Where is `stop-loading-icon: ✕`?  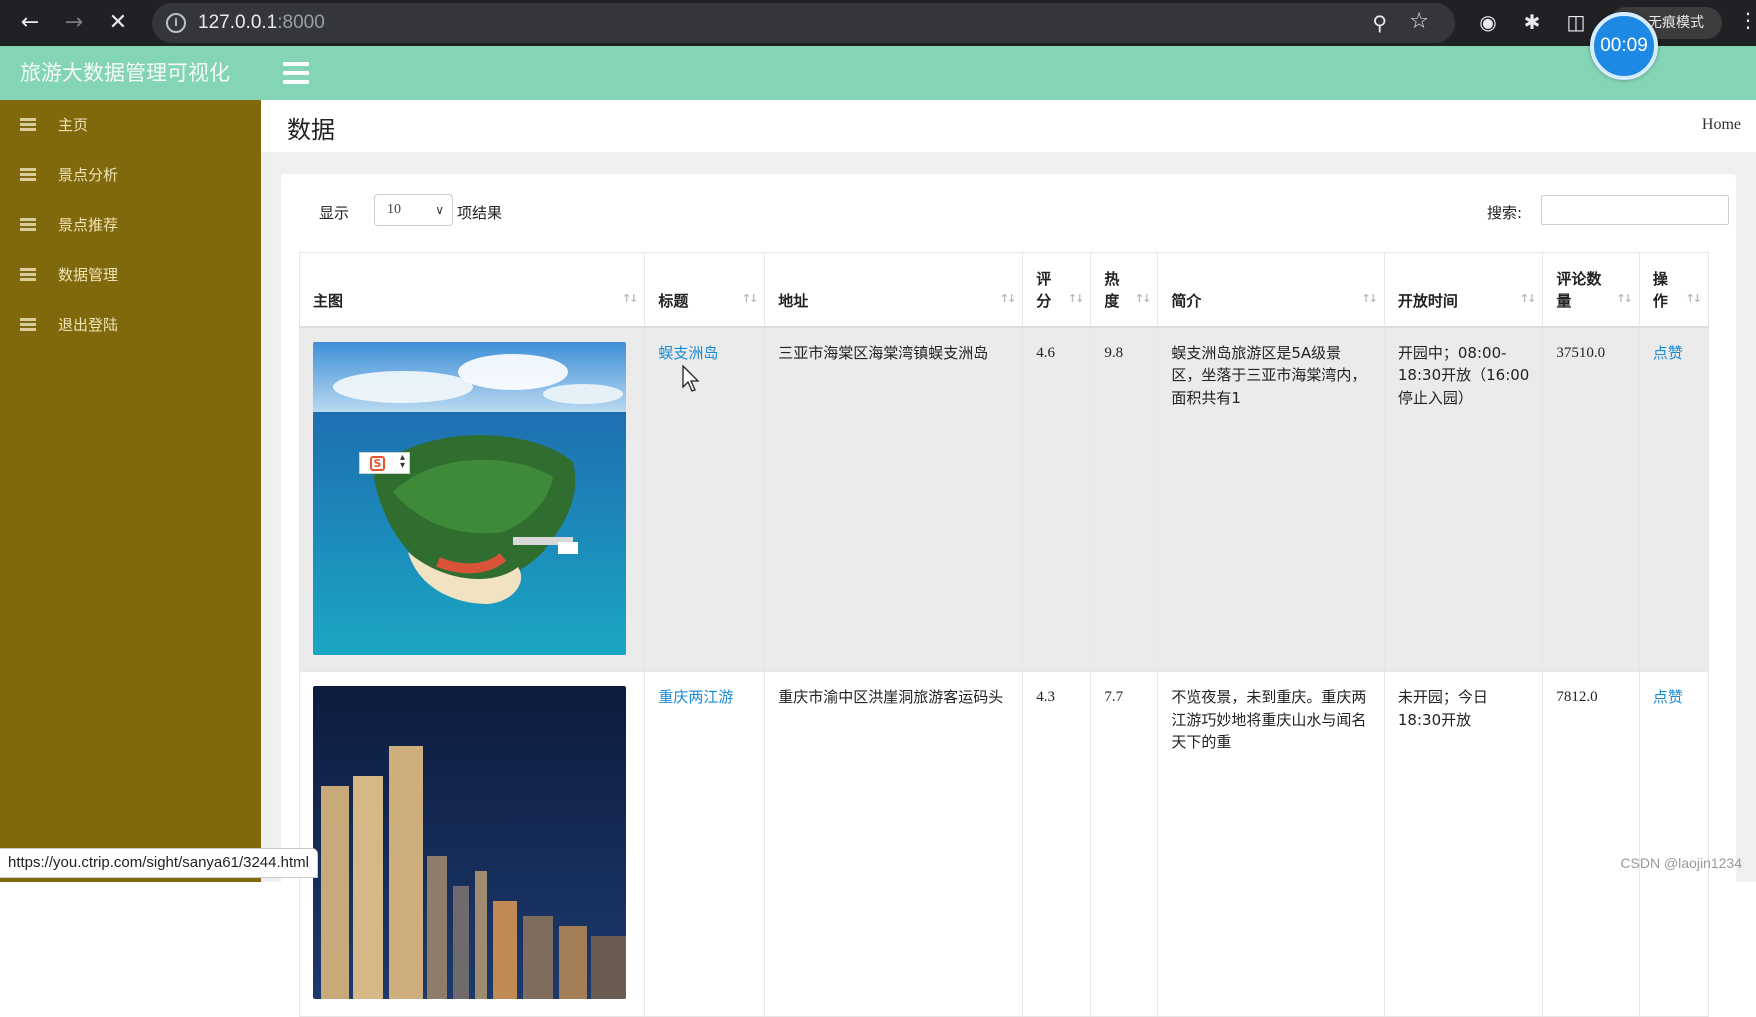 stop-loading-icon: ✕ is located at coordinates (118, 23).